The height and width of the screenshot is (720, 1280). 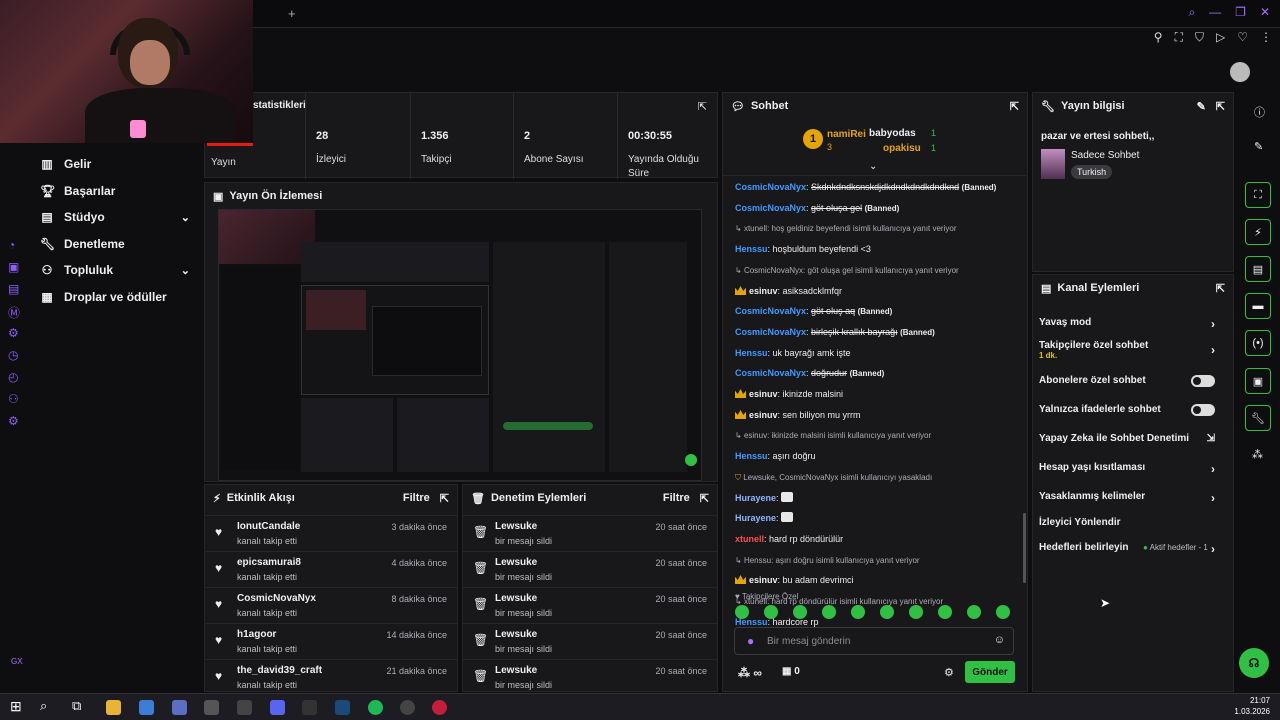 What do you see at coordinates (1257, 454) in the screenshot?
I see `points-icon: ⁂` at bounding box center [1257, 454].